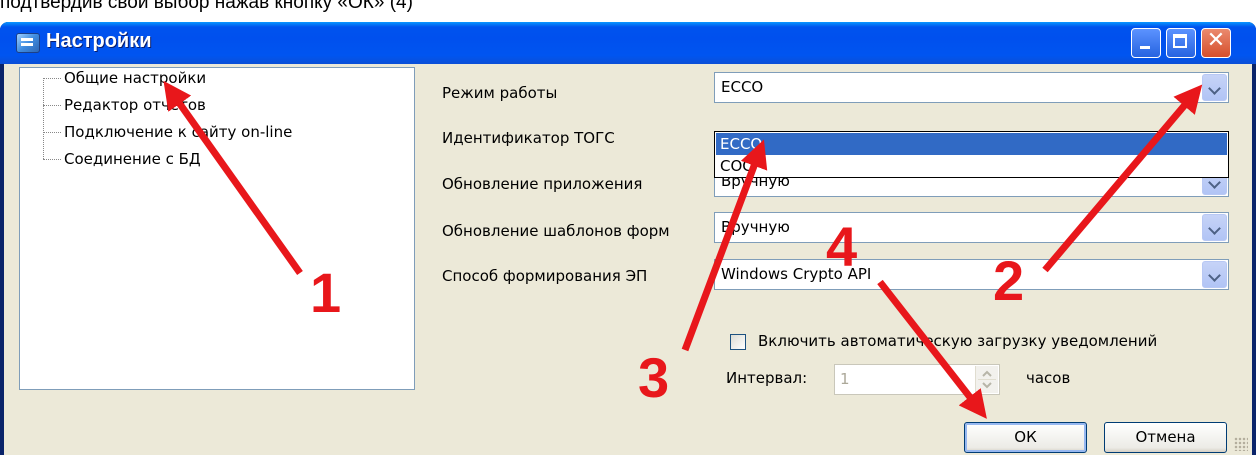 Image resolution: width=1256 pixels, height=455 pixels. I want to click on templates-update-value: Вручную, so click(755, 227).